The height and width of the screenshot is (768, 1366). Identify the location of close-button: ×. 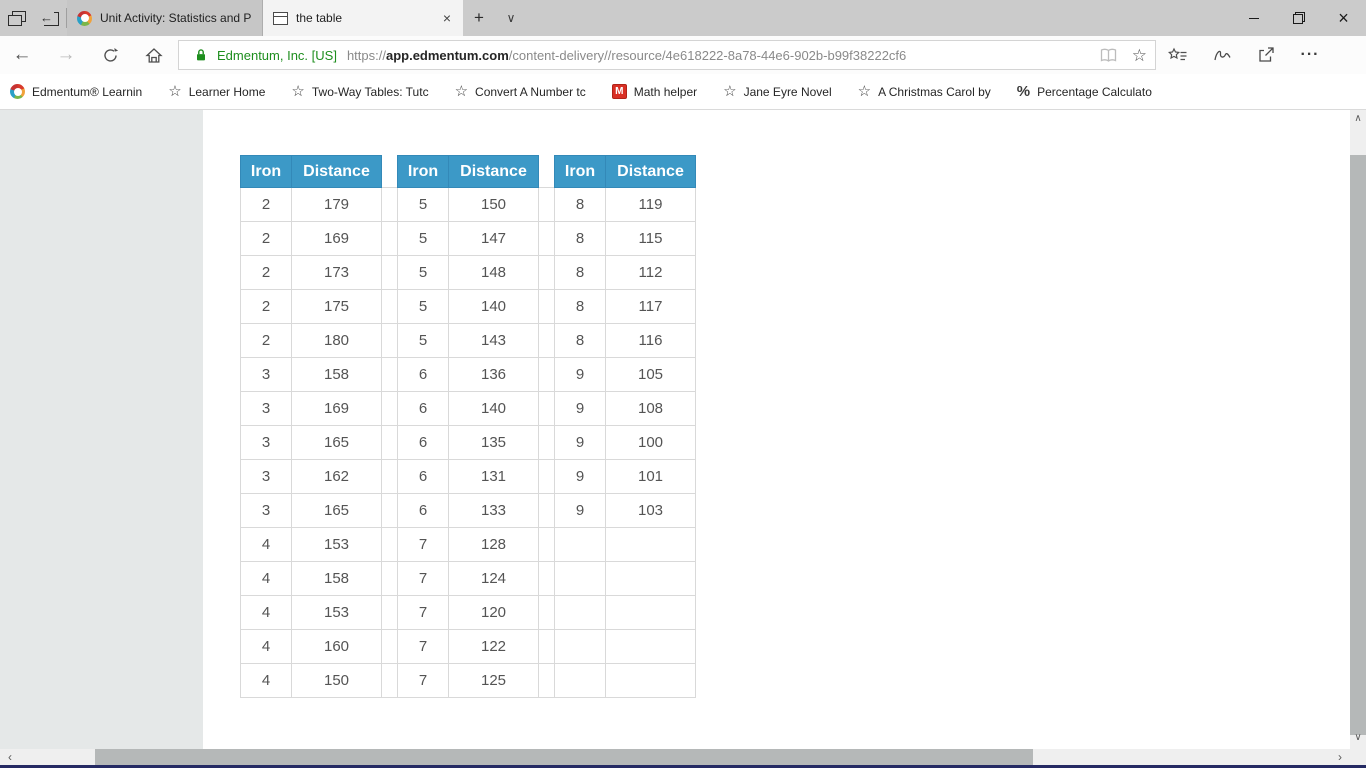
(1343, 18).